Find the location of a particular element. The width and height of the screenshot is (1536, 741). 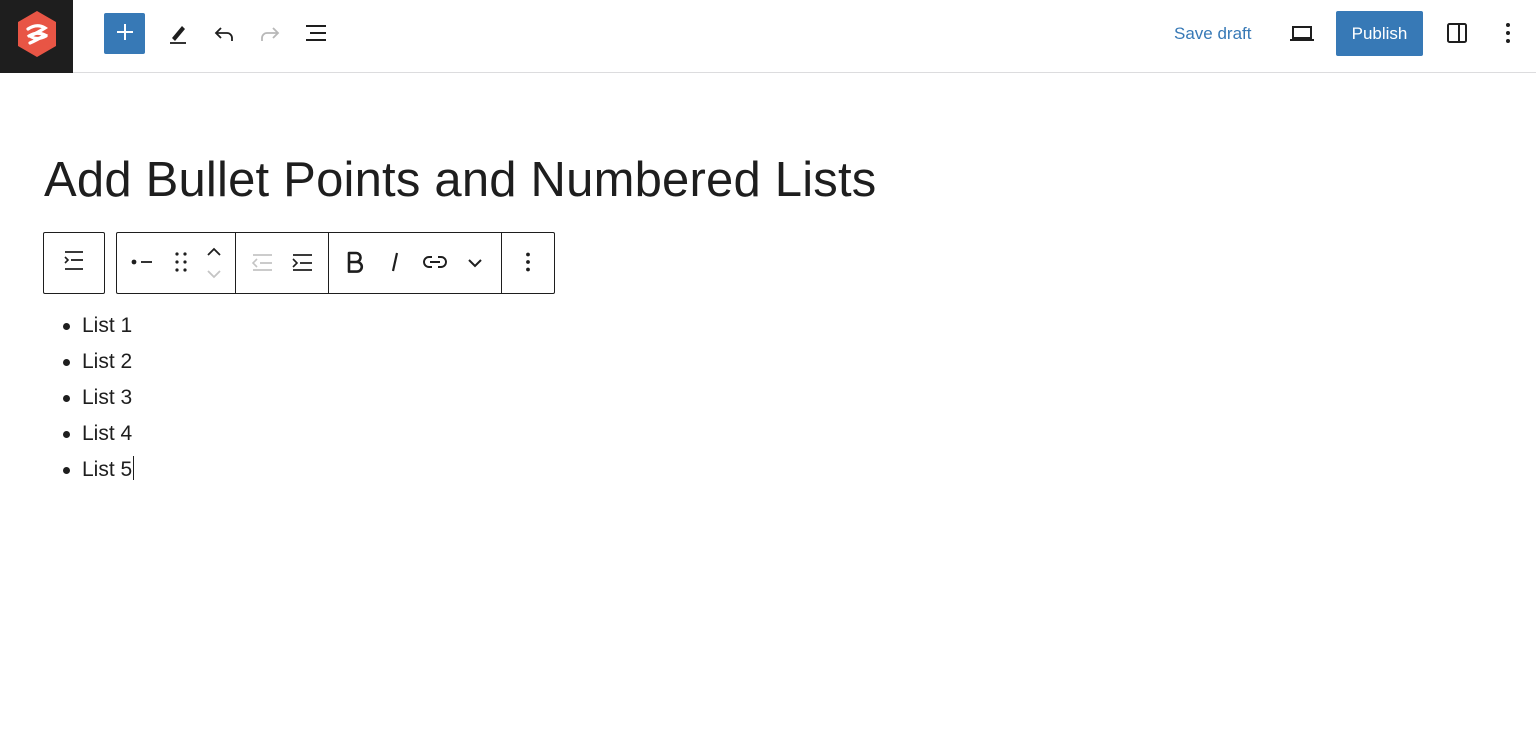

text-cursor is located at coordinates (134, 468).